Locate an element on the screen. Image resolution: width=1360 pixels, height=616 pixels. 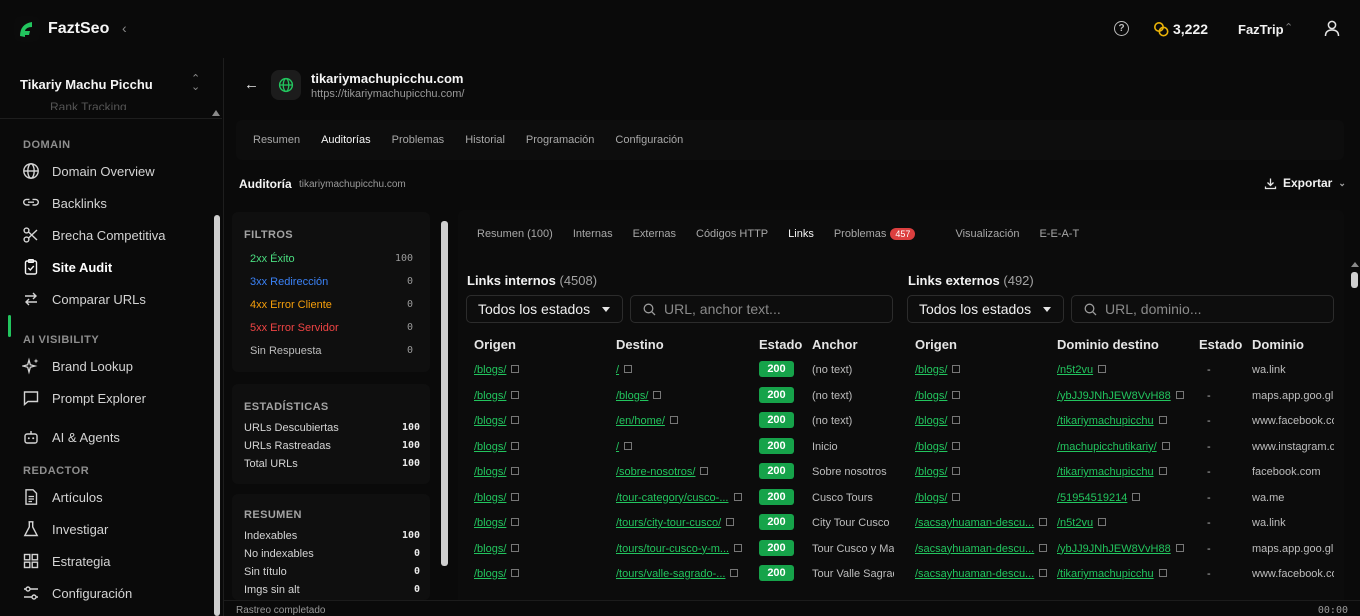
sidebar-item-domain-overview: Domain Overview is located at coordinates (88, 171).